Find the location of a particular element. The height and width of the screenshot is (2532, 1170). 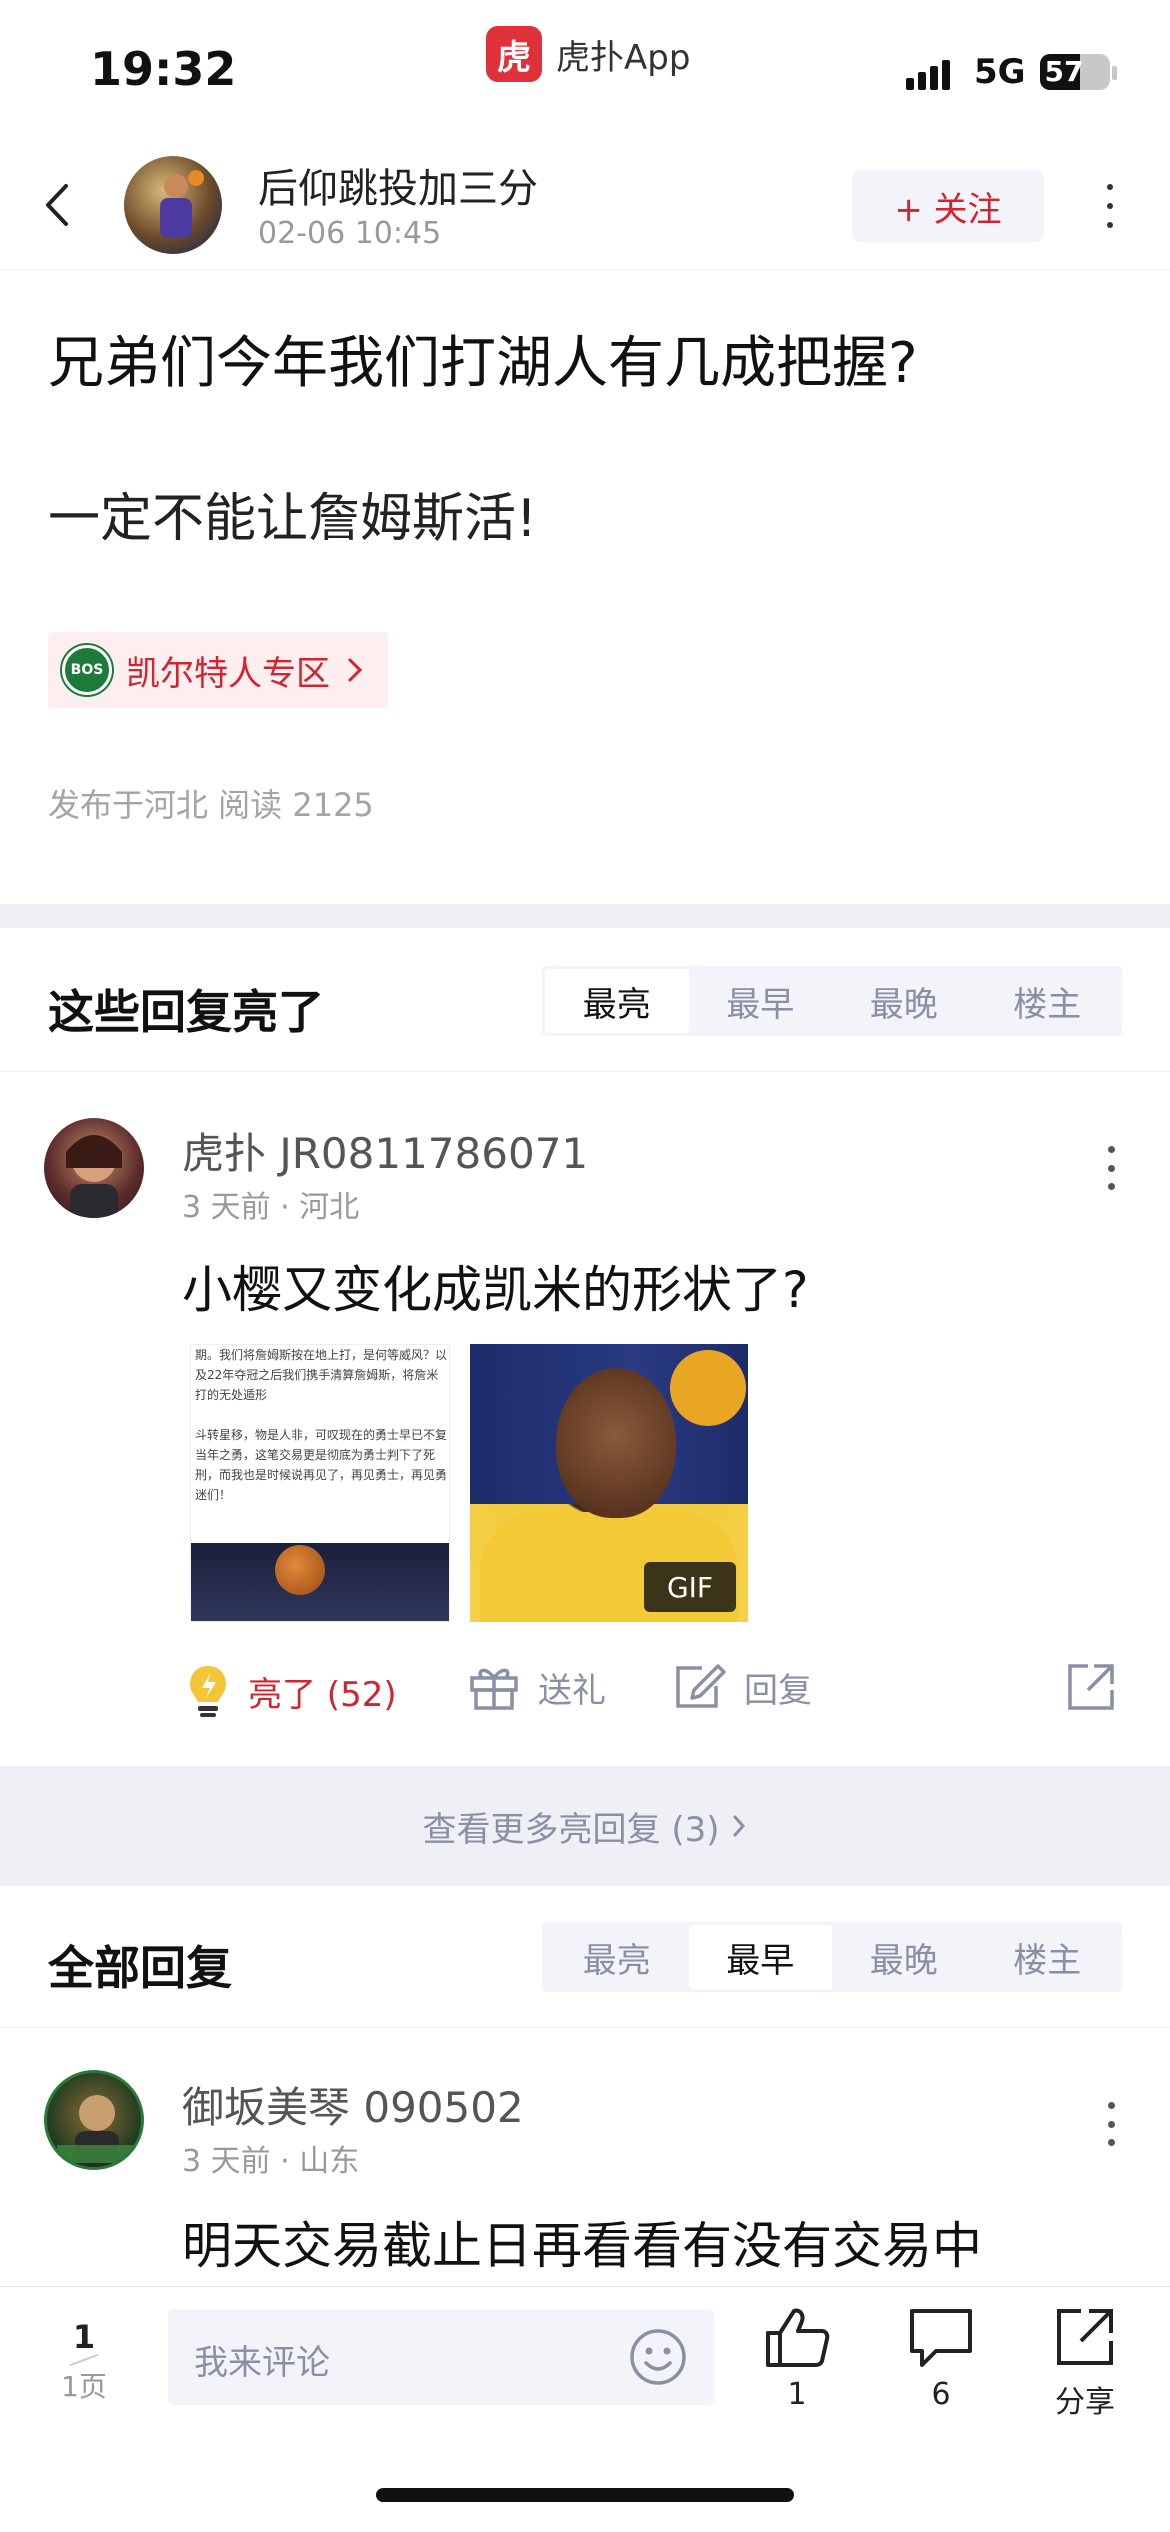

comment-meta: 3 天前 · 山东 is located at coordinates (271, 2161).